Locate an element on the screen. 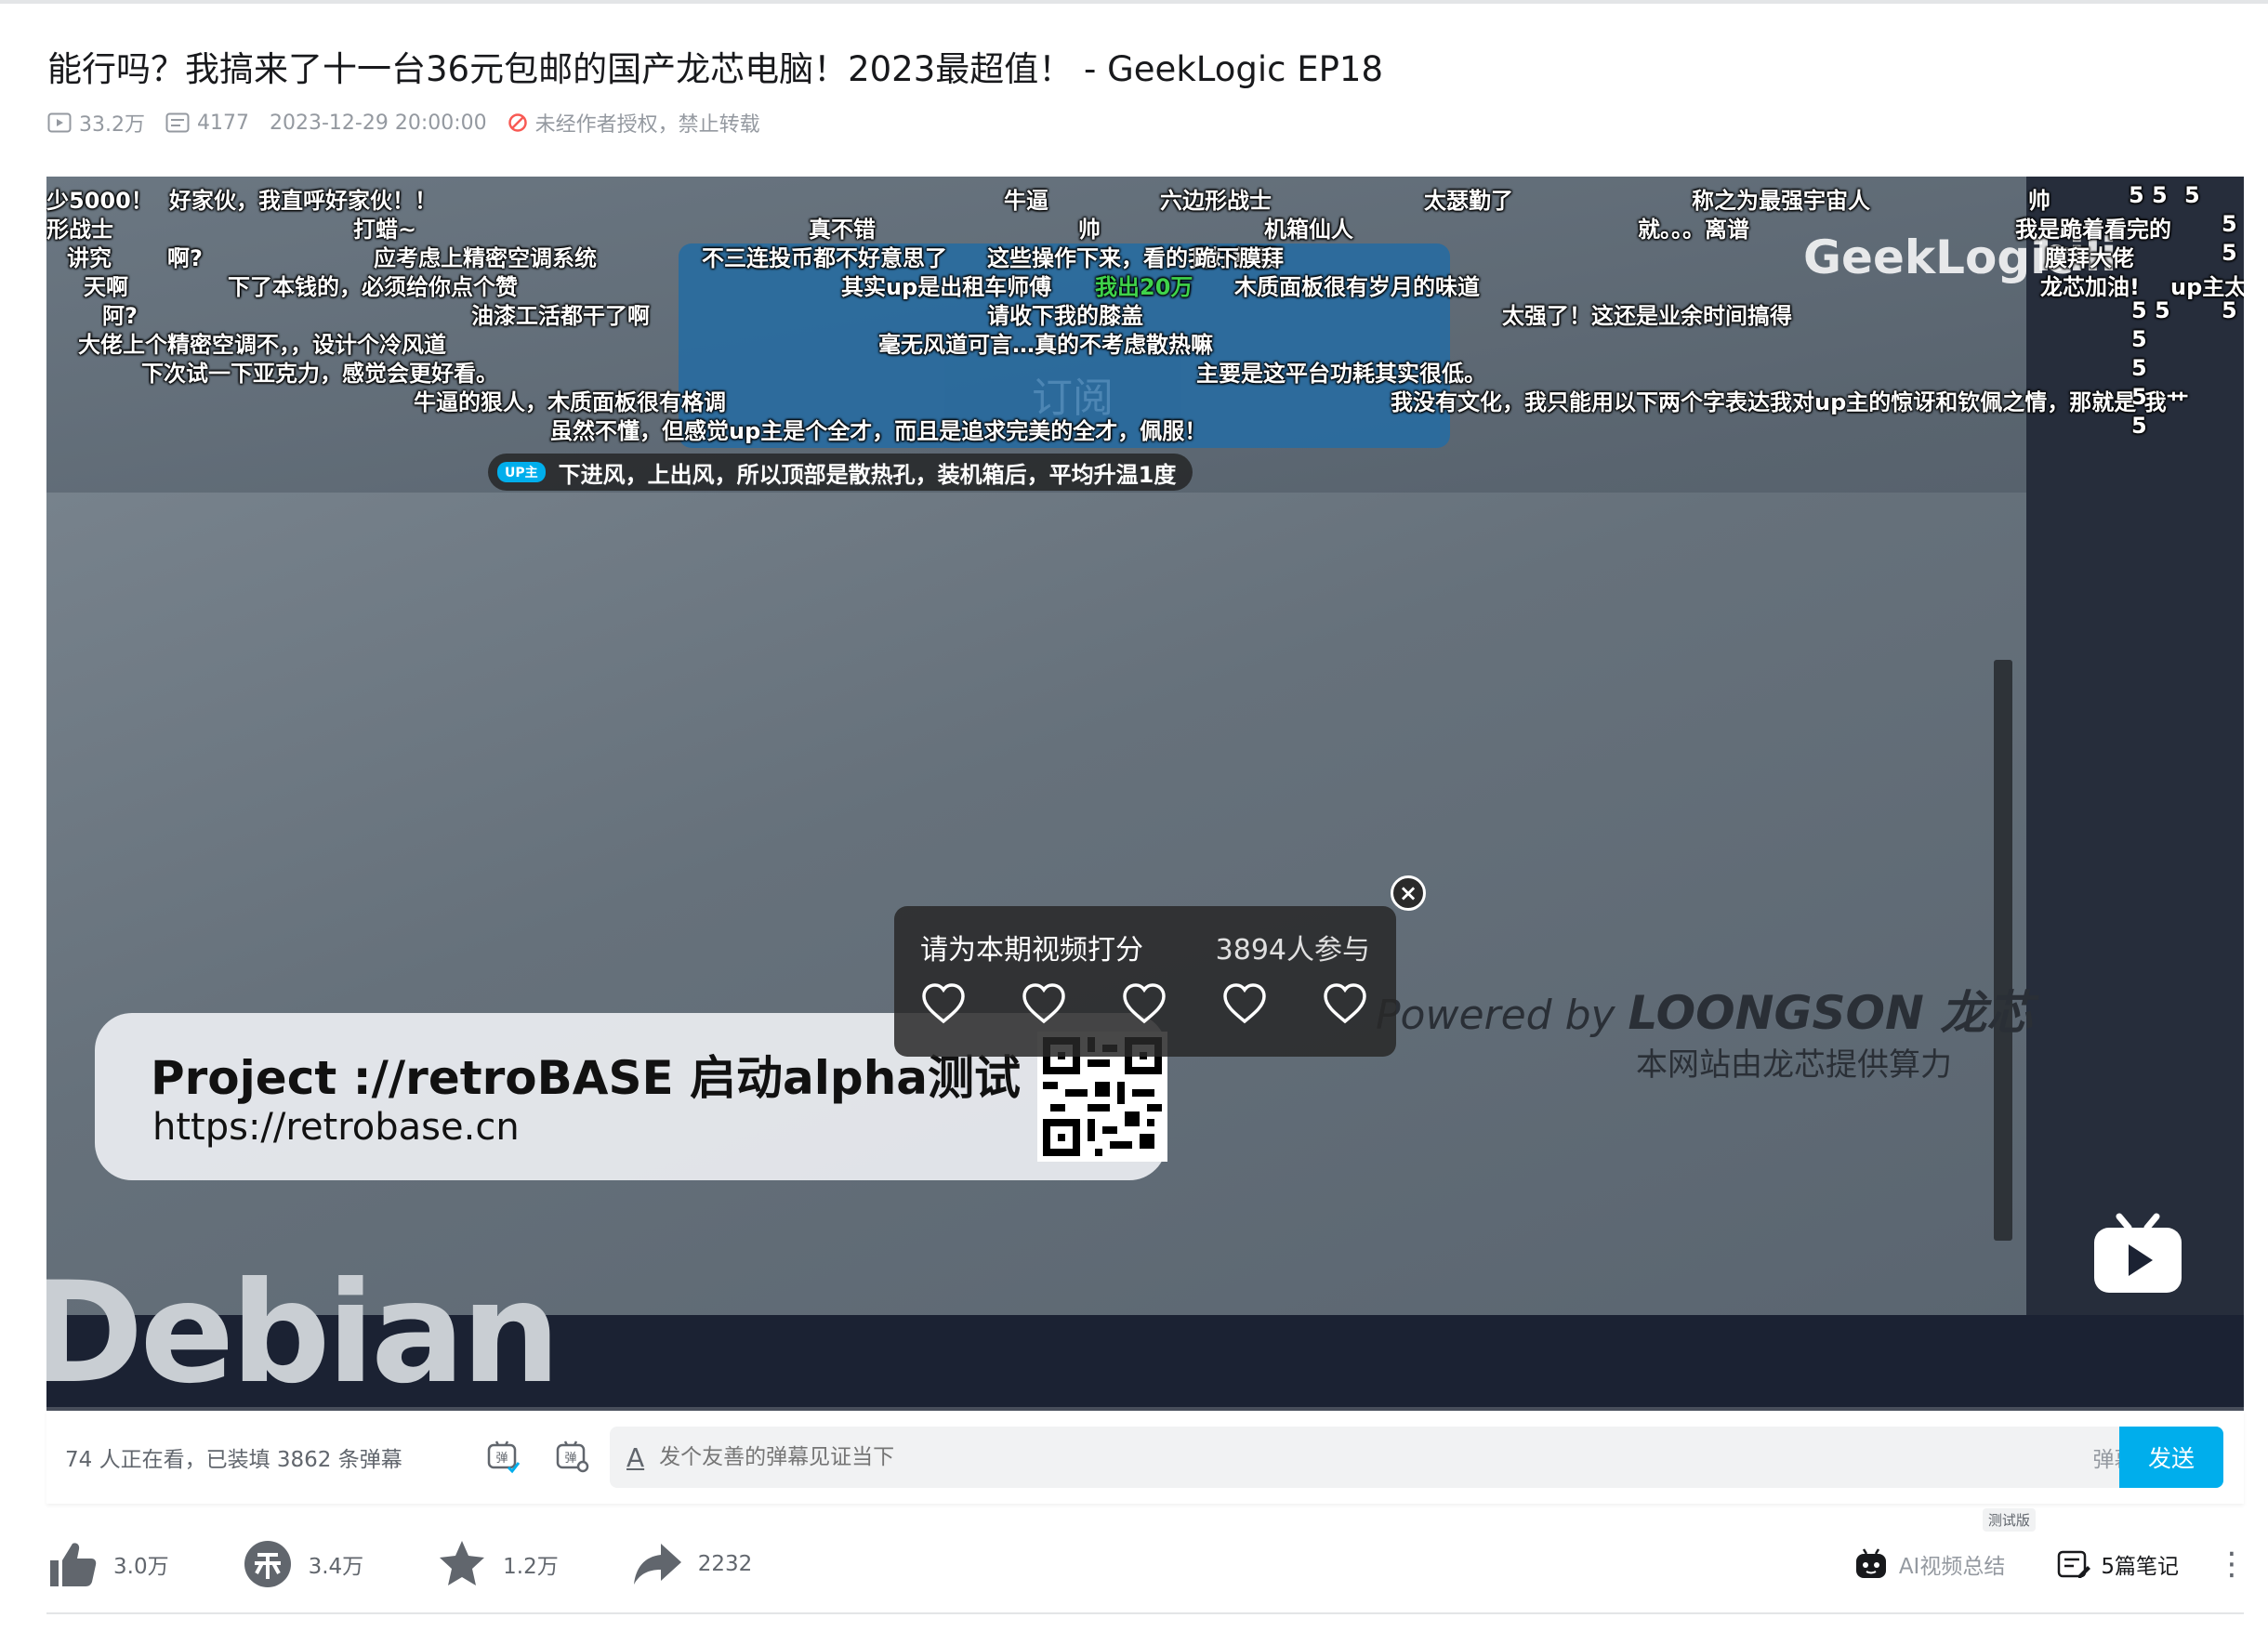 The image size is (2268, 1631). views-count: 33.2万 is located at coordinates (112, 125).